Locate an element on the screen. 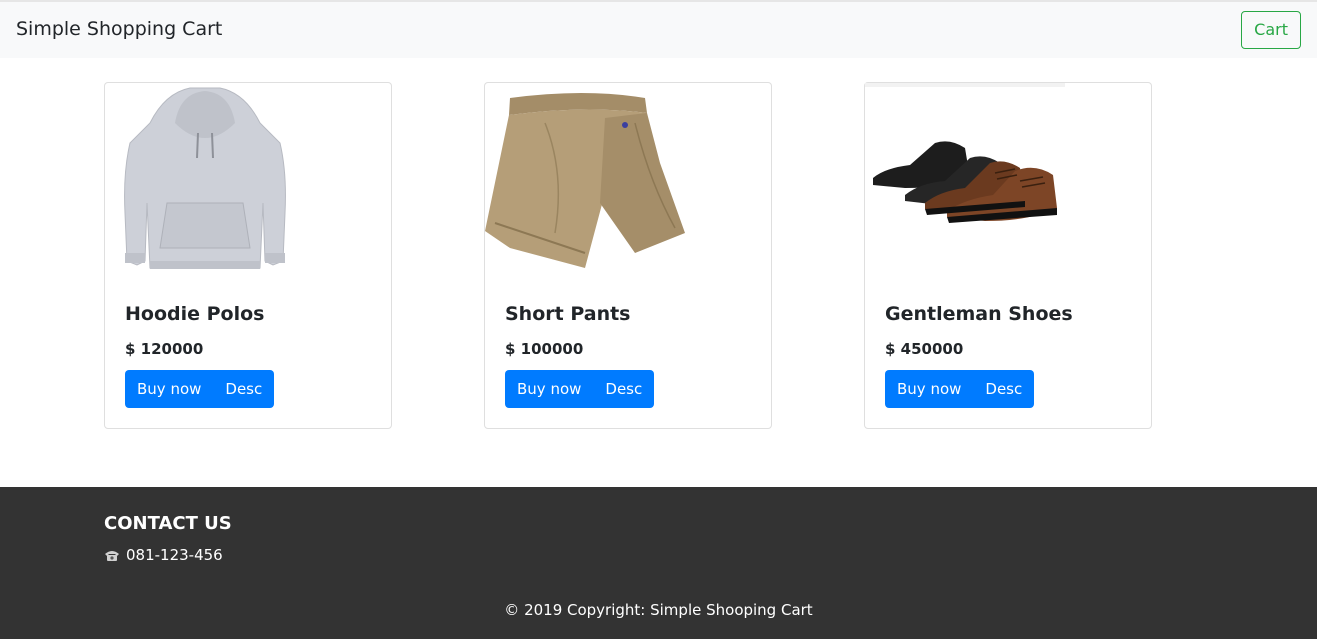 Image resolution: width=1317 pixels, height=639 pixels. product-card: Hoodie Polos $ 120000 Buy now Desc is located at coordinates (248, 255).